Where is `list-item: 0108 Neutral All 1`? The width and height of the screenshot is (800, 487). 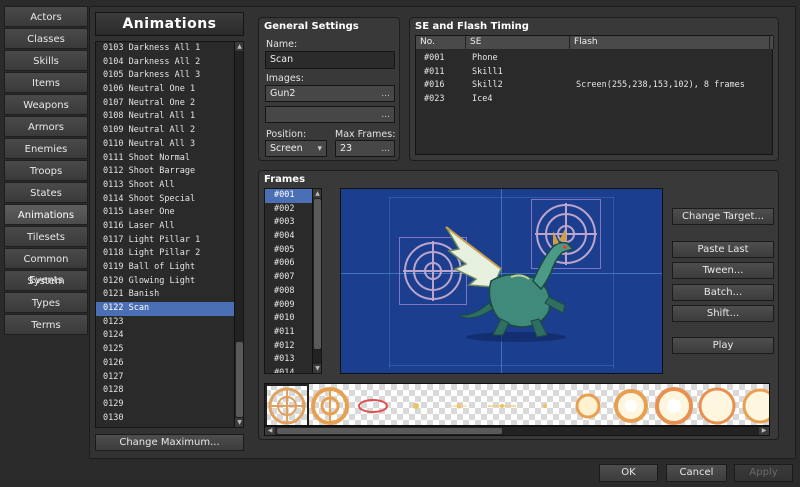 list-item: 0108 Neutral All 1 is located at coordinates (165, 117).